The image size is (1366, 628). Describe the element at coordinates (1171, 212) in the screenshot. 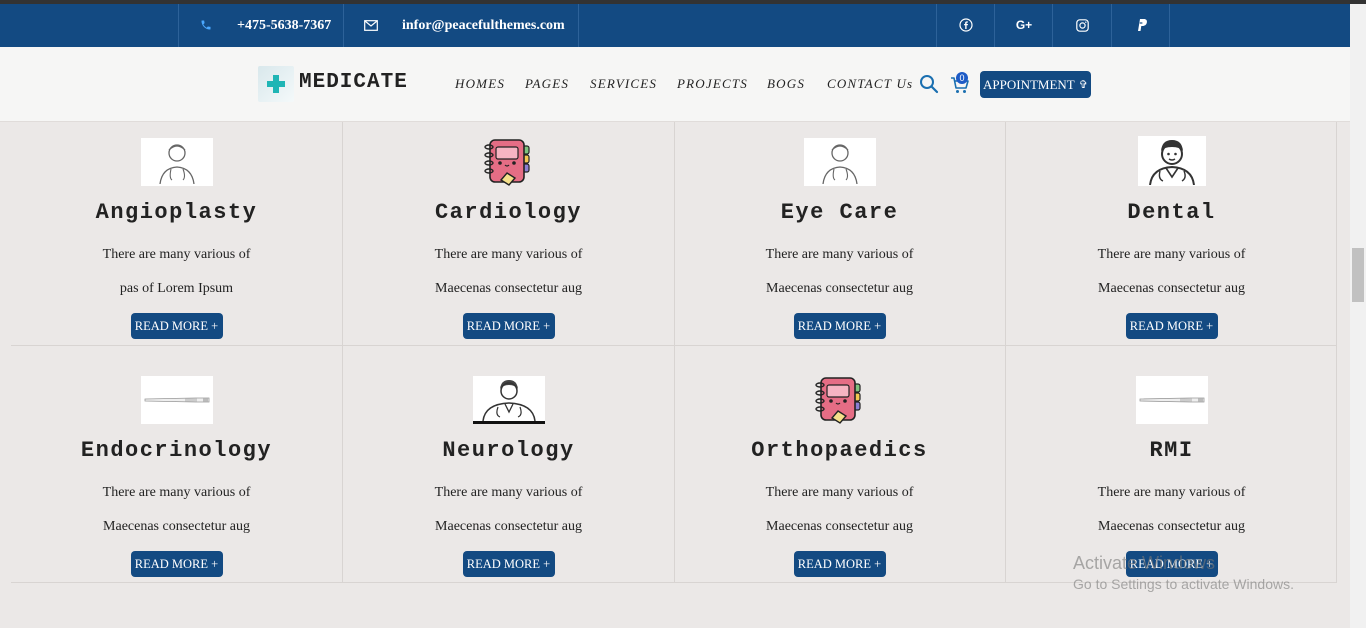

I see `service-title: Dental` at that location.